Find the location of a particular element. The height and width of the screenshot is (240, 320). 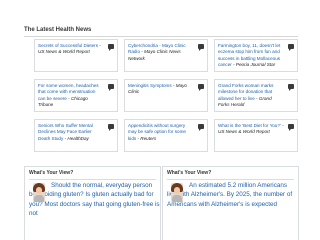

news-headline-link: Meningitis Symptoms is located at coordinates (150, 85).